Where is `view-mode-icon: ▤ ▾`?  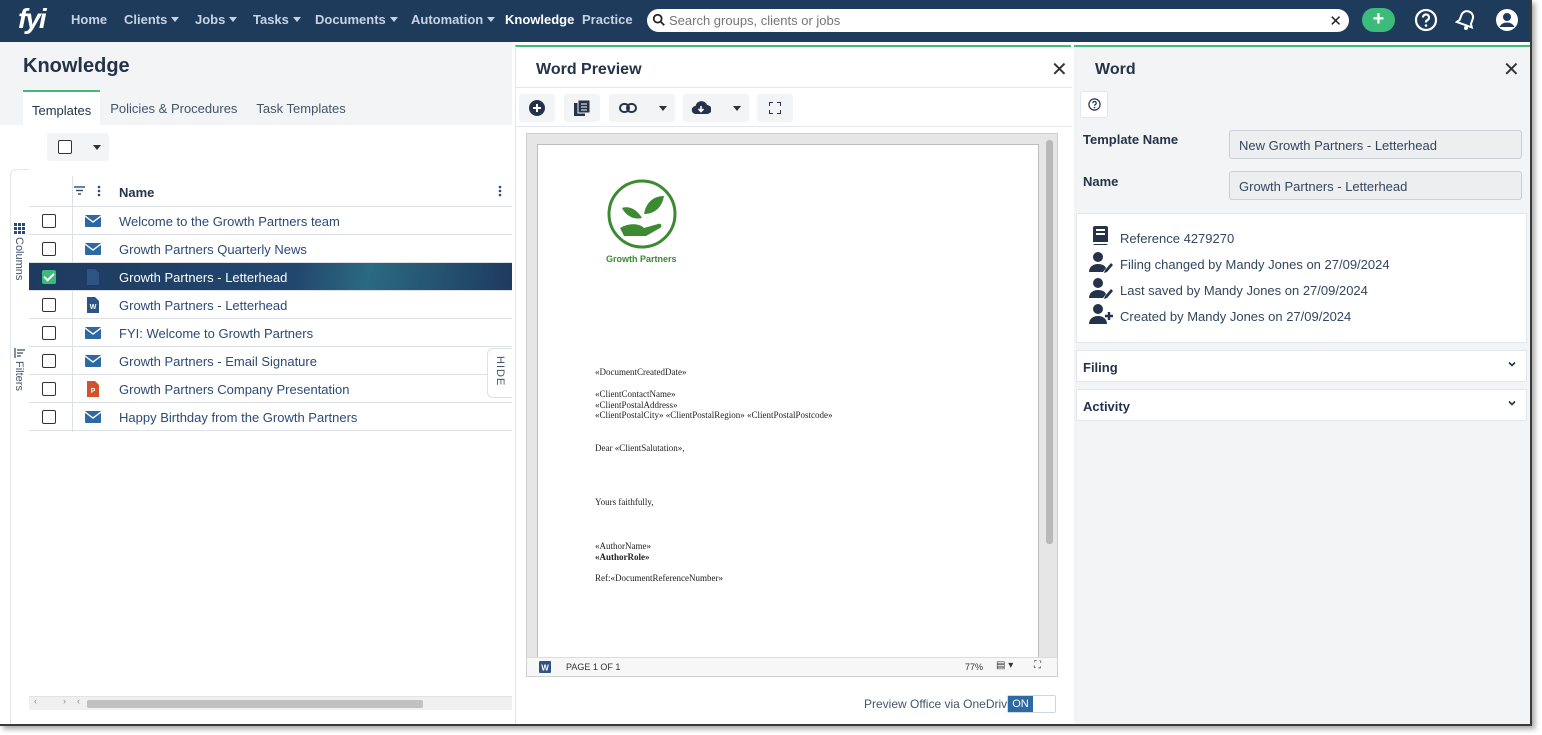
view-mode-icon: ▤ ▾ is located at coordinates (1004, 665).